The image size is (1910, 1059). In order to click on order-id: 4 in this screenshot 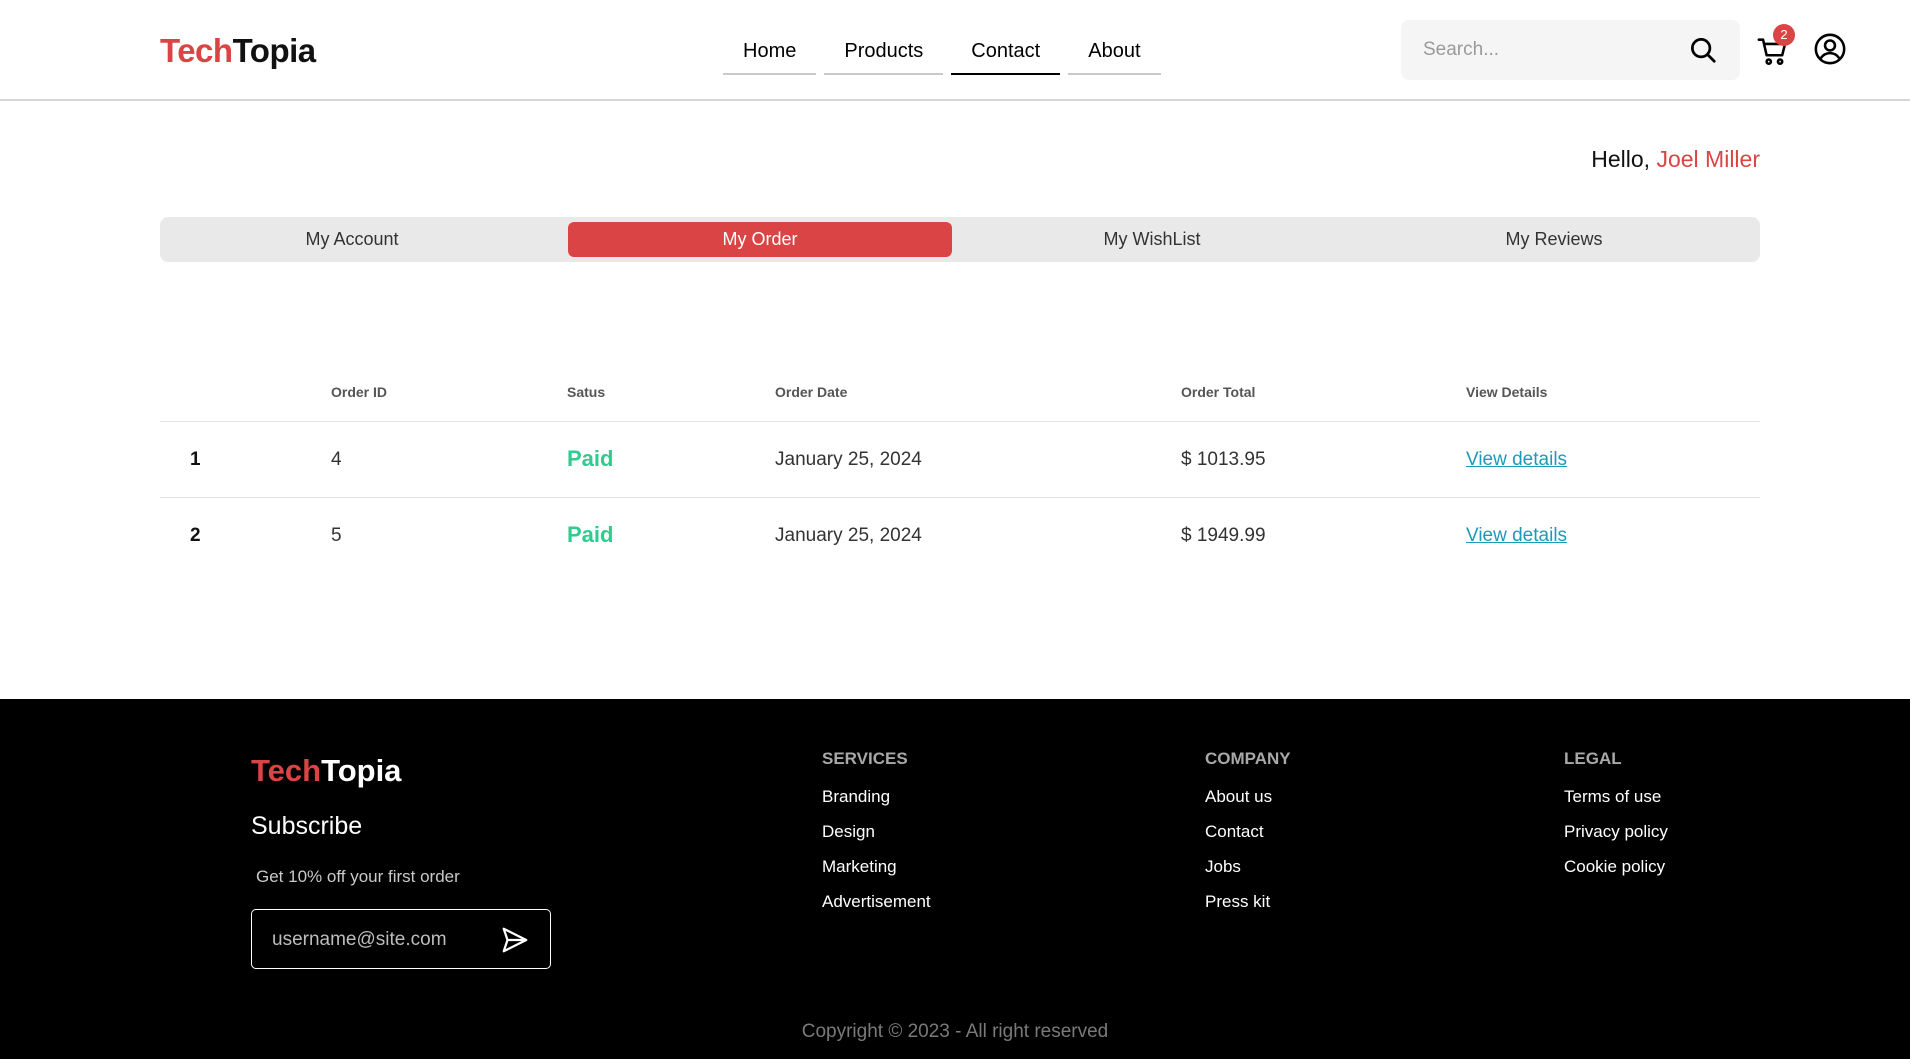, I will do `click(336, 459)`.